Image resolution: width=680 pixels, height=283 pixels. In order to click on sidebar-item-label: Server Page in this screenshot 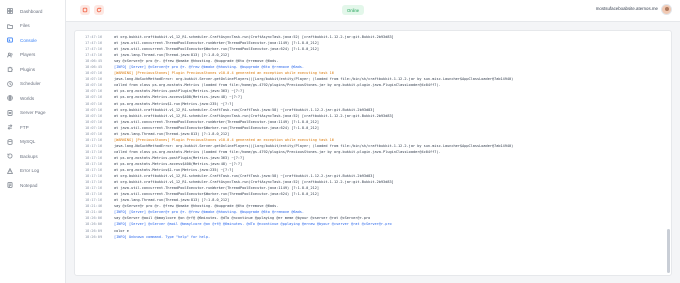, I will do `click(33, 113)`.